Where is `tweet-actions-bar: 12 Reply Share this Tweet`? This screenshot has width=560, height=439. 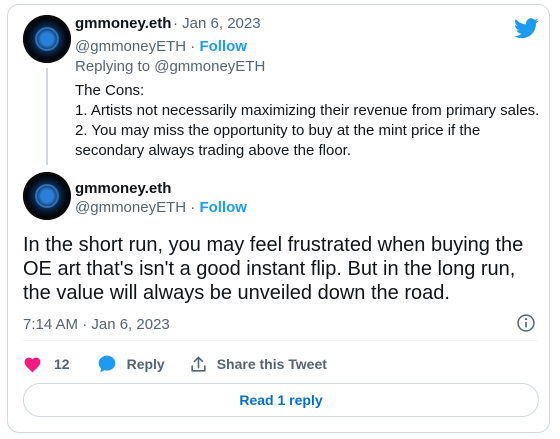
tweet-actions-bar: 12 Reply Share this Tweet is located at coordinates (175, 364).